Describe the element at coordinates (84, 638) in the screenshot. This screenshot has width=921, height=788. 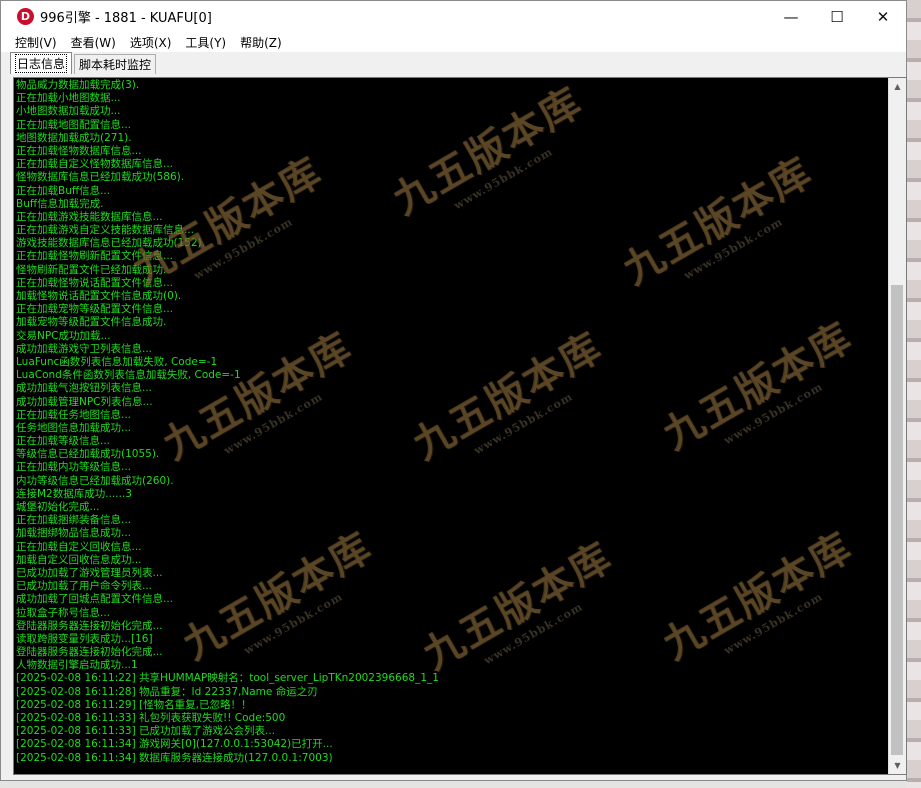
I see `log-line: 读取跨服变量列表成功...[16]` at that location.